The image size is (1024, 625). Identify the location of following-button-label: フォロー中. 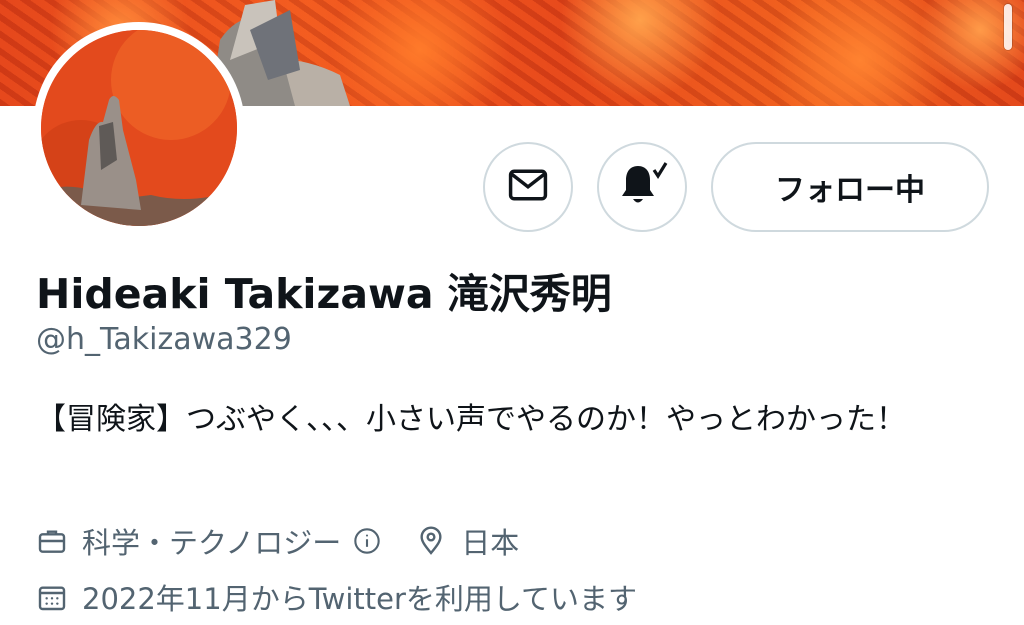
(850, 190).